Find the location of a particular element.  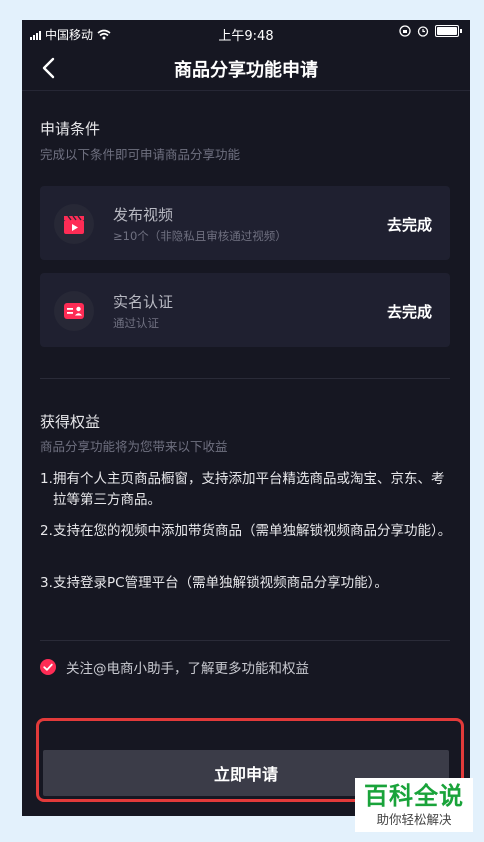

status-bar: 中国移动 上午9:48 is located at coordinates (246, 33).